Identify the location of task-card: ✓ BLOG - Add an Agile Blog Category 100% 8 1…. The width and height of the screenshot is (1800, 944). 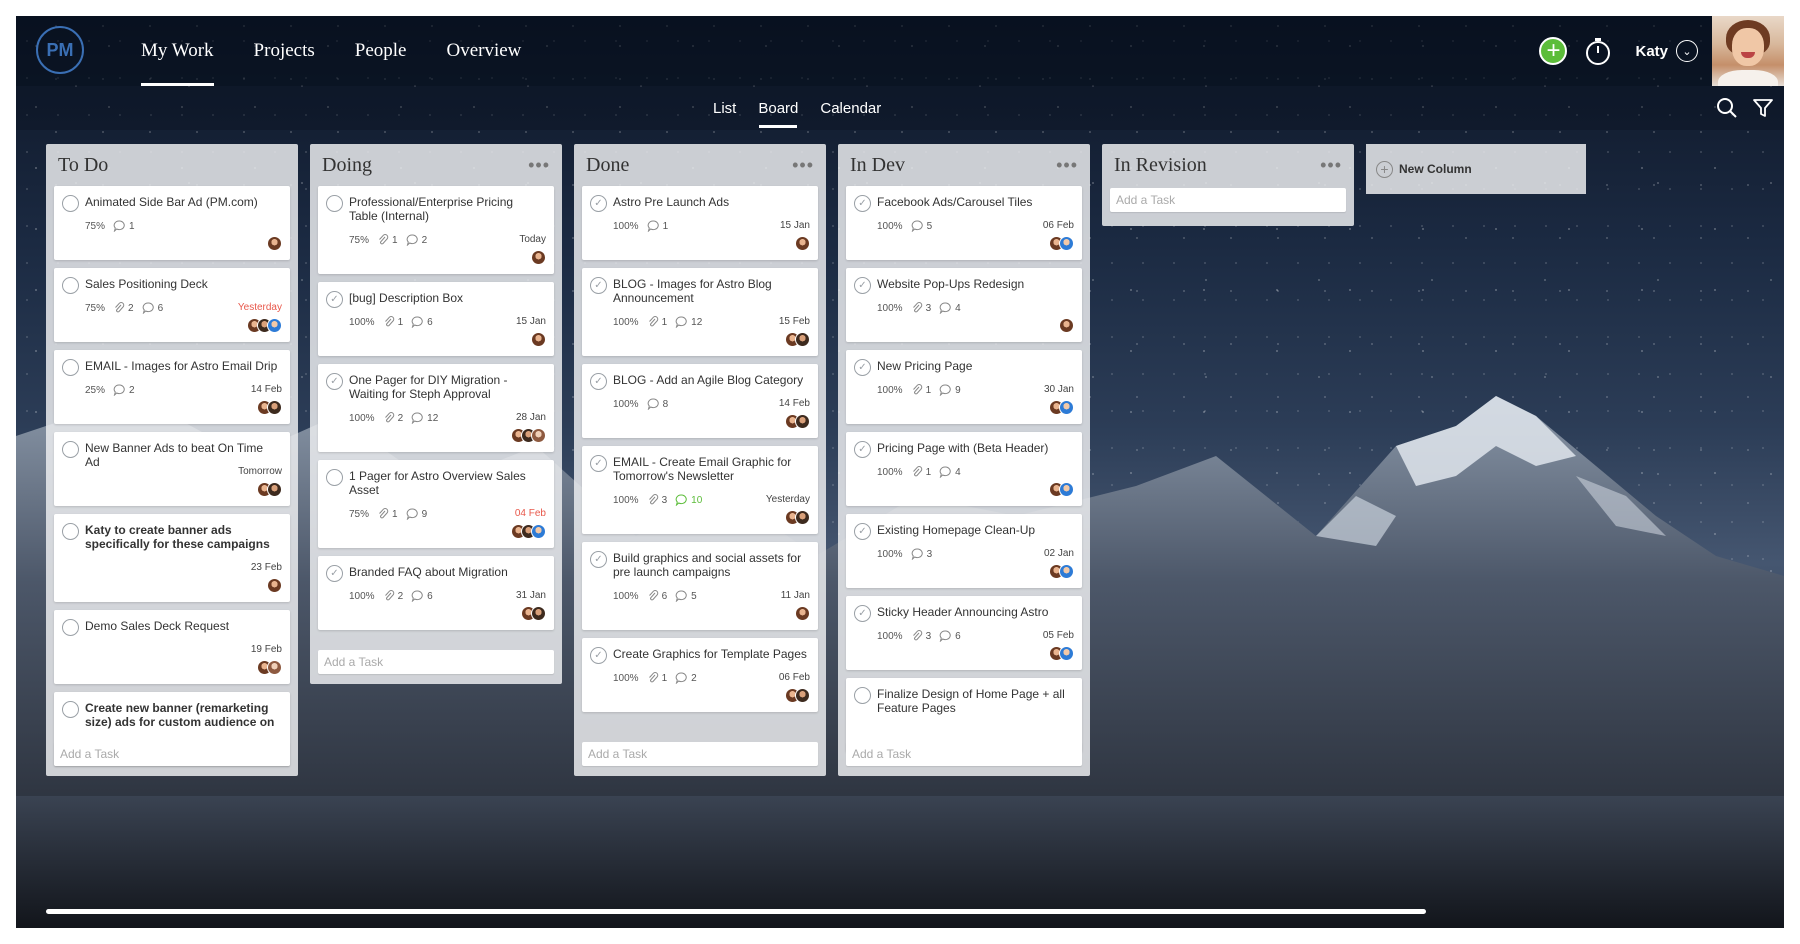
(700, 401).